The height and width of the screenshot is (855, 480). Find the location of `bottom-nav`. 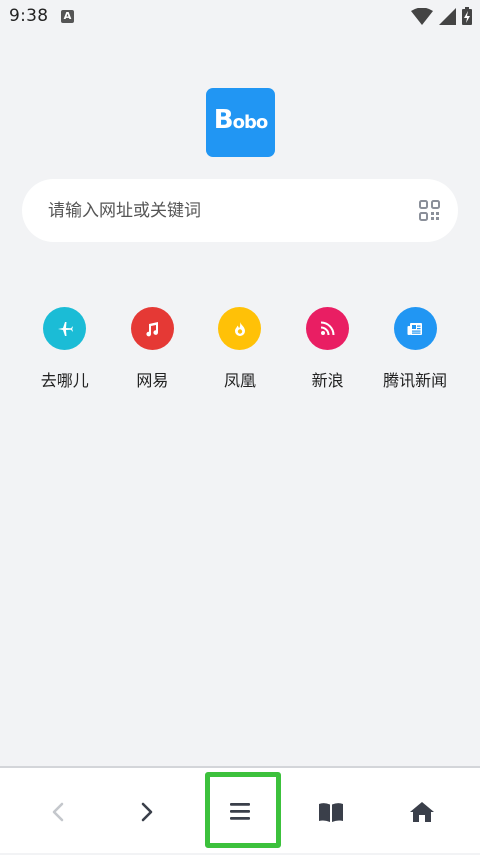

bottom-nav is located at coordinates (240, 809).